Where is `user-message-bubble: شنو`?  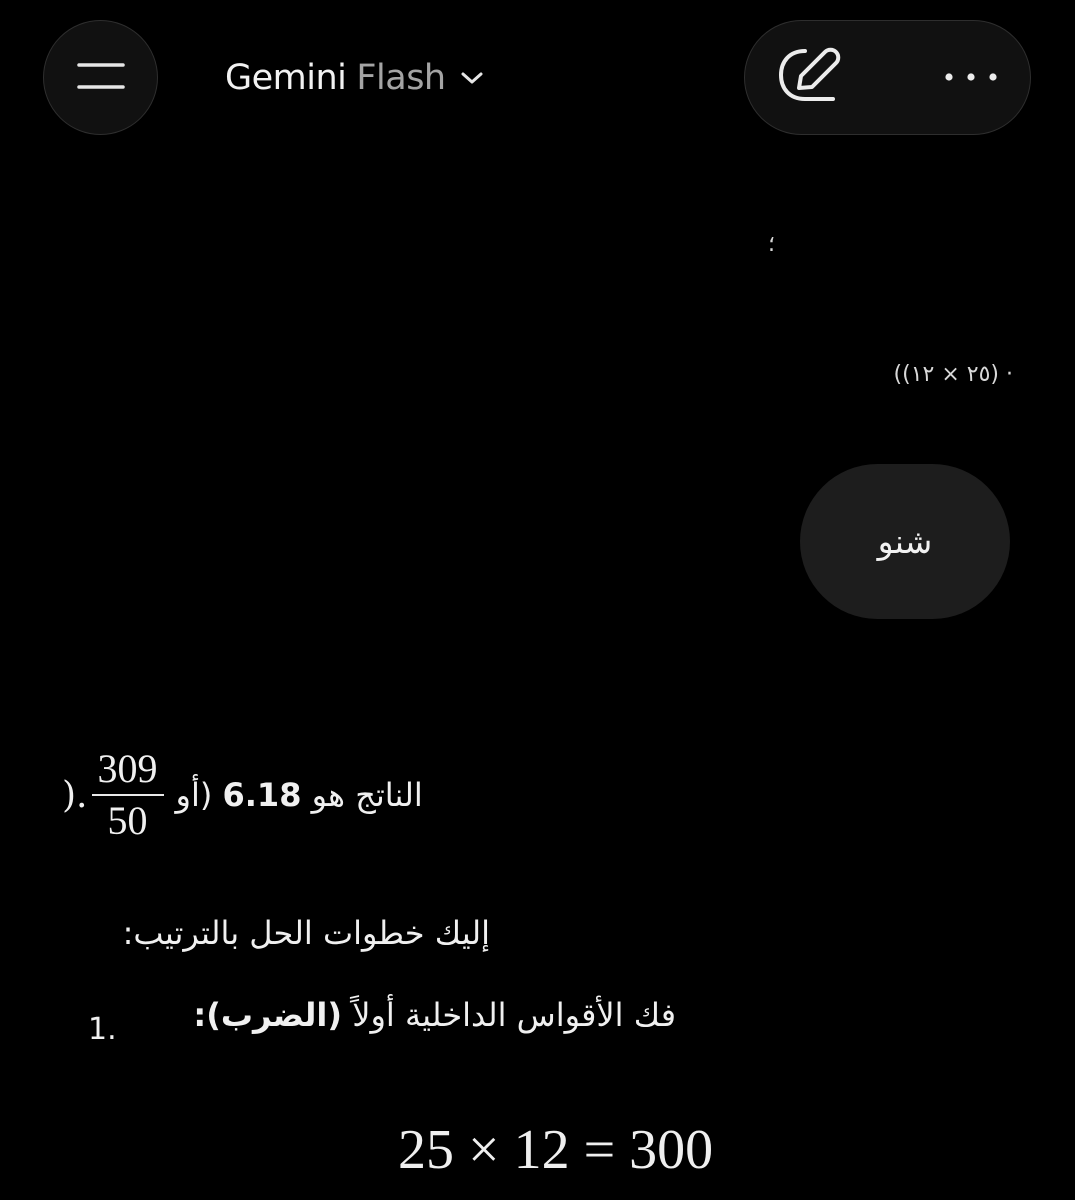 user-message-bubble: شنو is located at coordinates (905, 541).